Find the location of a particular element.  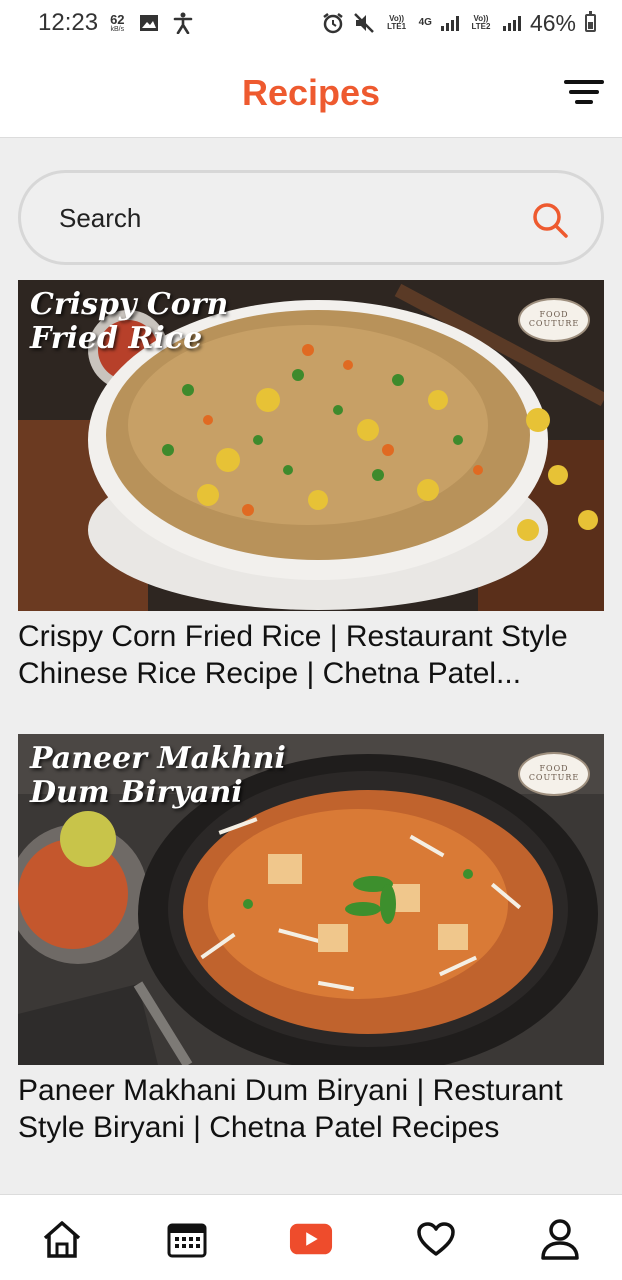

nav-profile is located at coordinates (560, 1239).